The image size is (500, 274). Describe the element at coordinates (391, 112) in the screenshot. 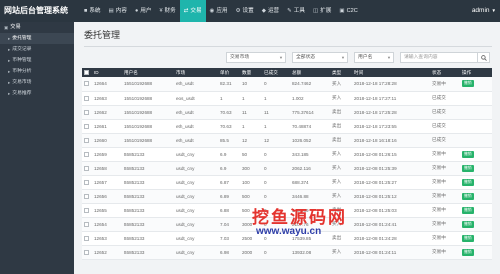

I see `table-cell: 2018-12-18 17:25:28` at that location.